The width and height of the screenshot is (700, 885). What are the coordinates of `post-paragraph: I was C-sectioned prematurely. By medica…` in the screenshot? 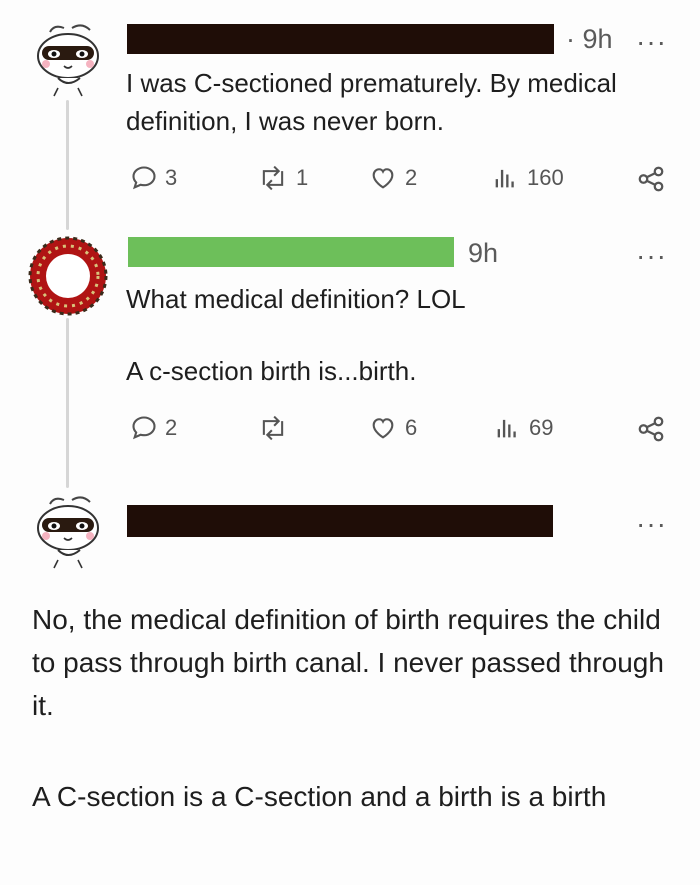 It's located at (371, 102).